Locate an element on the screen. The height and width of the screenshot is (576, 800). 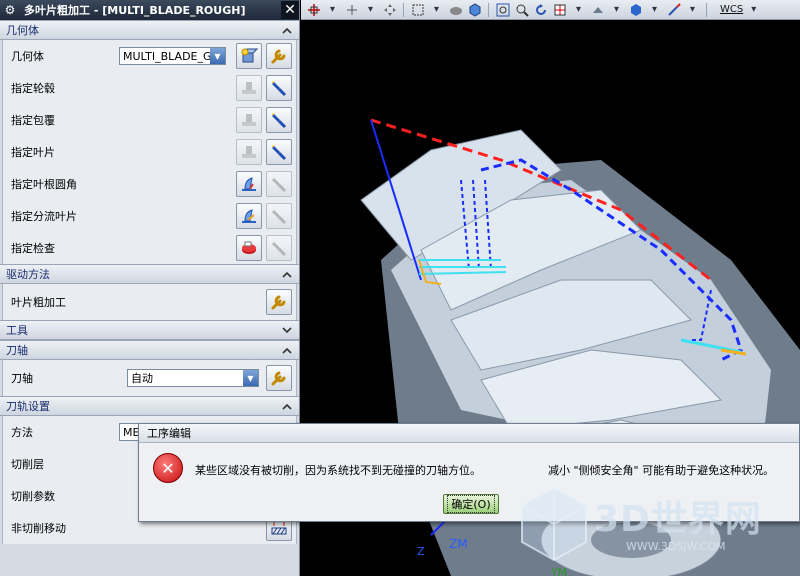
edit-drive-button is located at coordinates (279, 302).